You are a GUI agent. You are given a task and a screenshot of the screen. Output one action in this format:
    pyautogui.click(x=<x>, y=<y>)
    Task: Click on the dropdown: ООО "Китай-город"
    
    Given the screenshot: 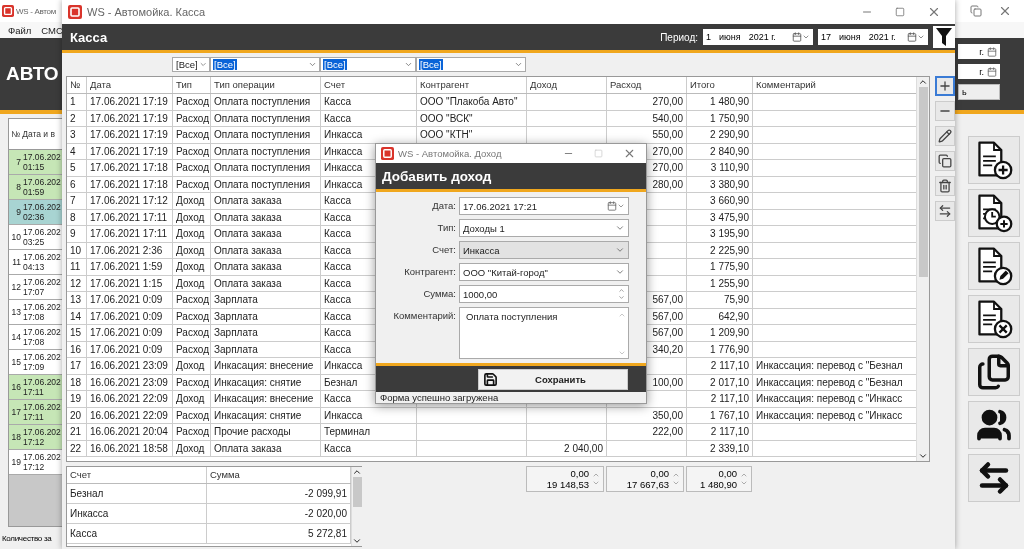 What is the action you would take?
    pyautogui.click(x=544, y=272)
    